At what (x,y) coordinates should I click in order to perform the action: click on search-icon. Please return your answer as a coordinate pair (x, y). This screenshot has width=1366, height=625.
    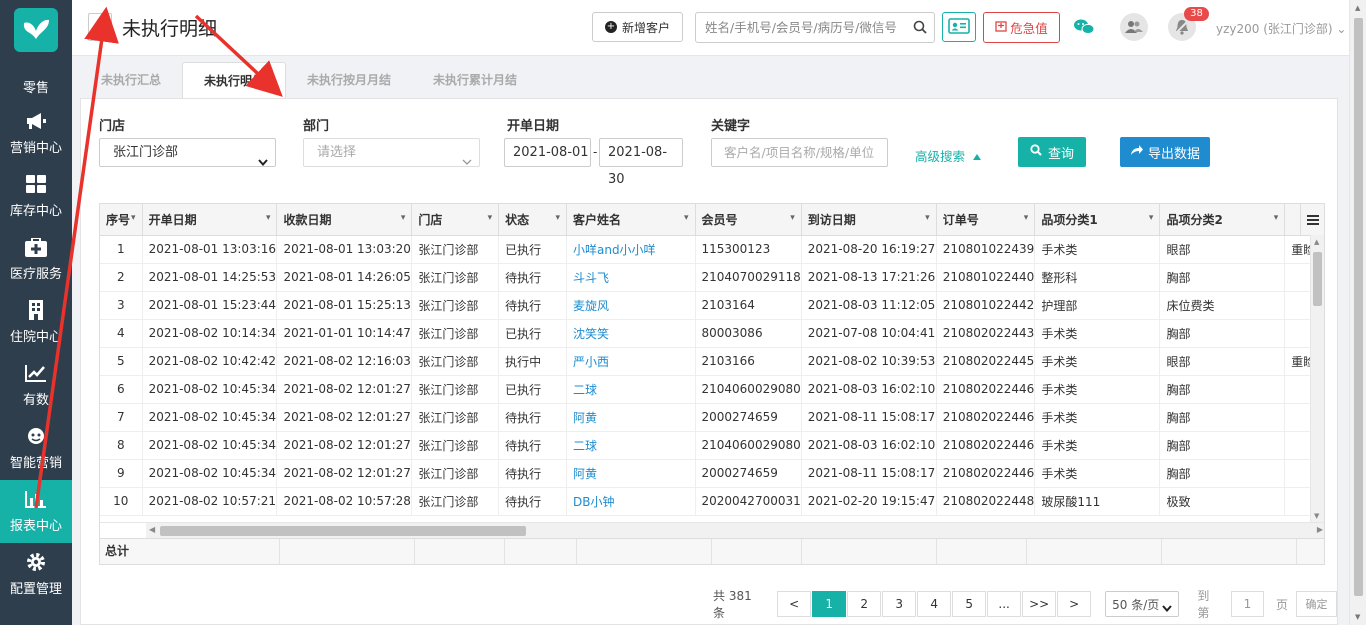
    Looking at the image, I should click on (920, 28).